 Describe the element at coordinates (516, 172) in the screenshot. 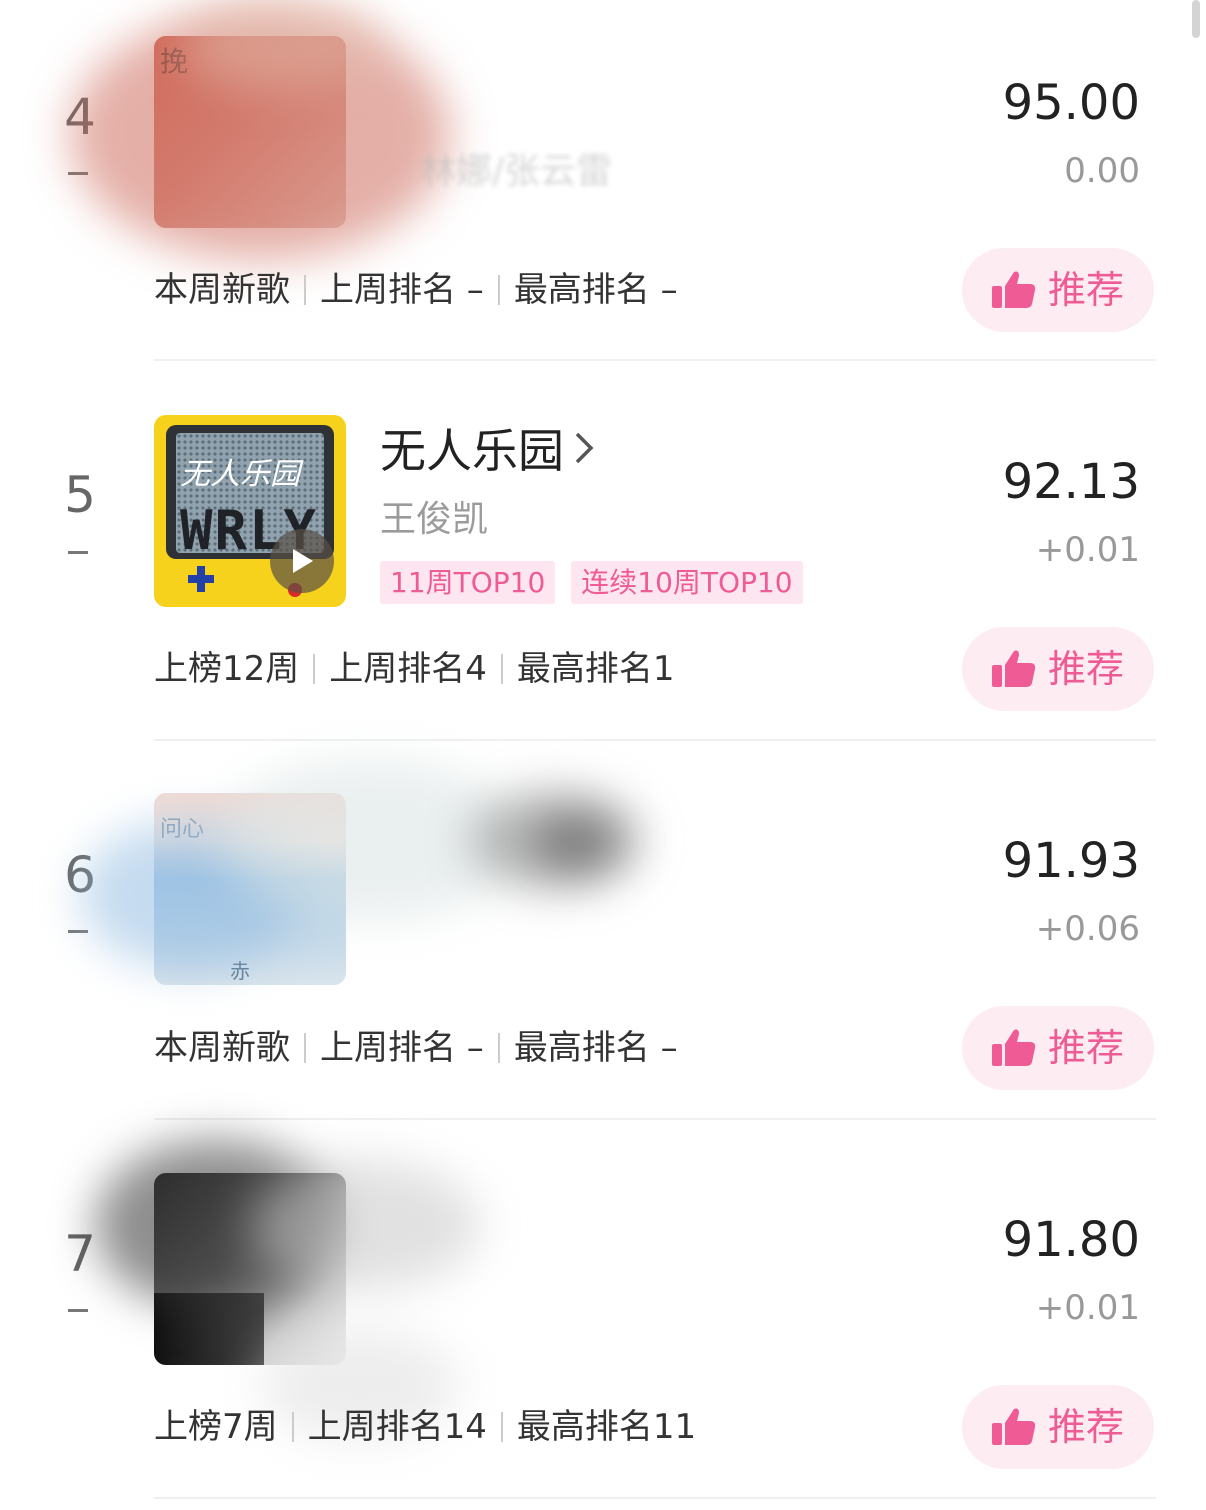

I see `artist-name: 林娜/张云雷` at that location.